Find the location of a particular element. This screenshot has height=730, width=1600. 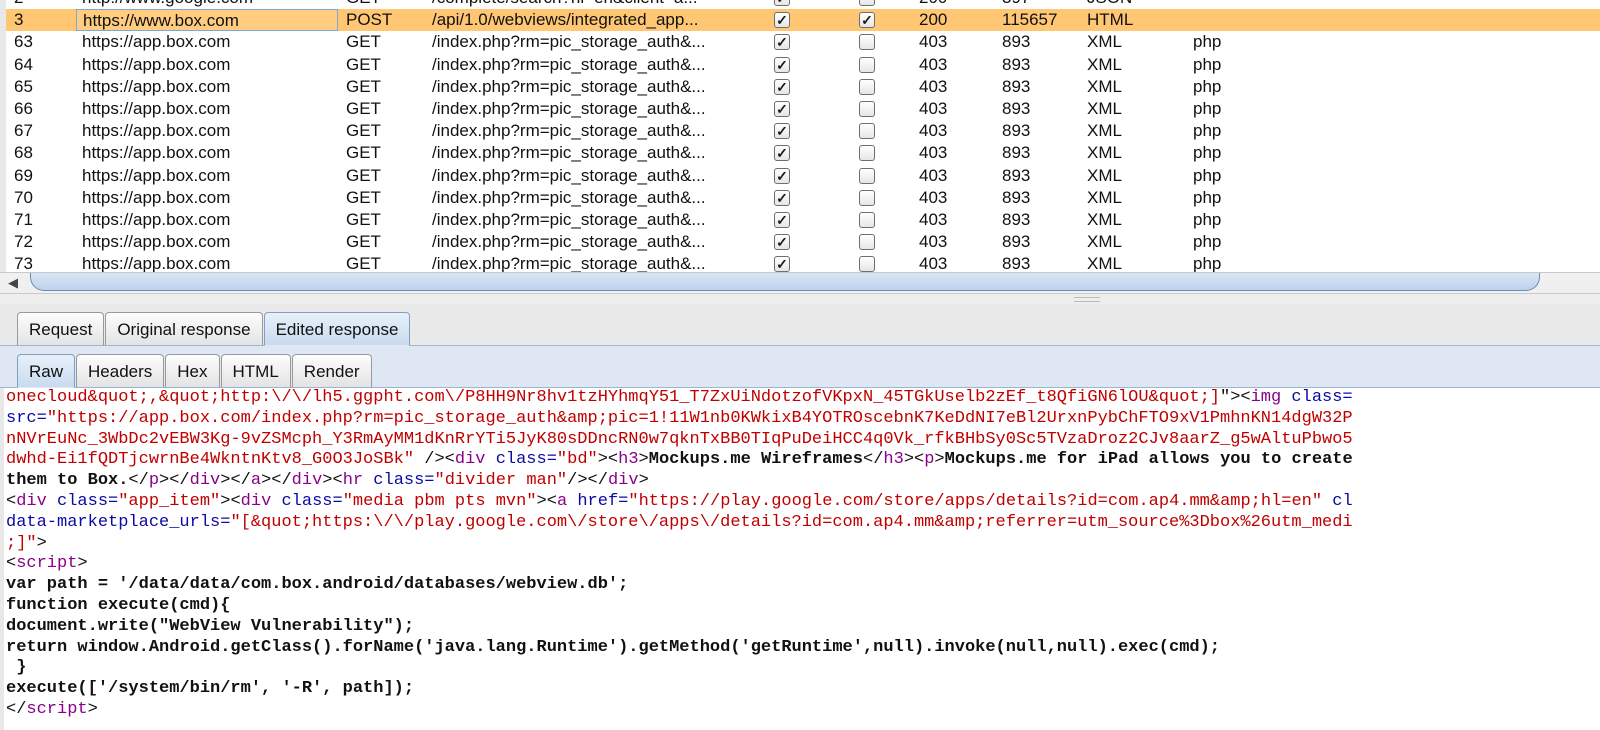

row-number: 72 is located at coordinates (23, 242).